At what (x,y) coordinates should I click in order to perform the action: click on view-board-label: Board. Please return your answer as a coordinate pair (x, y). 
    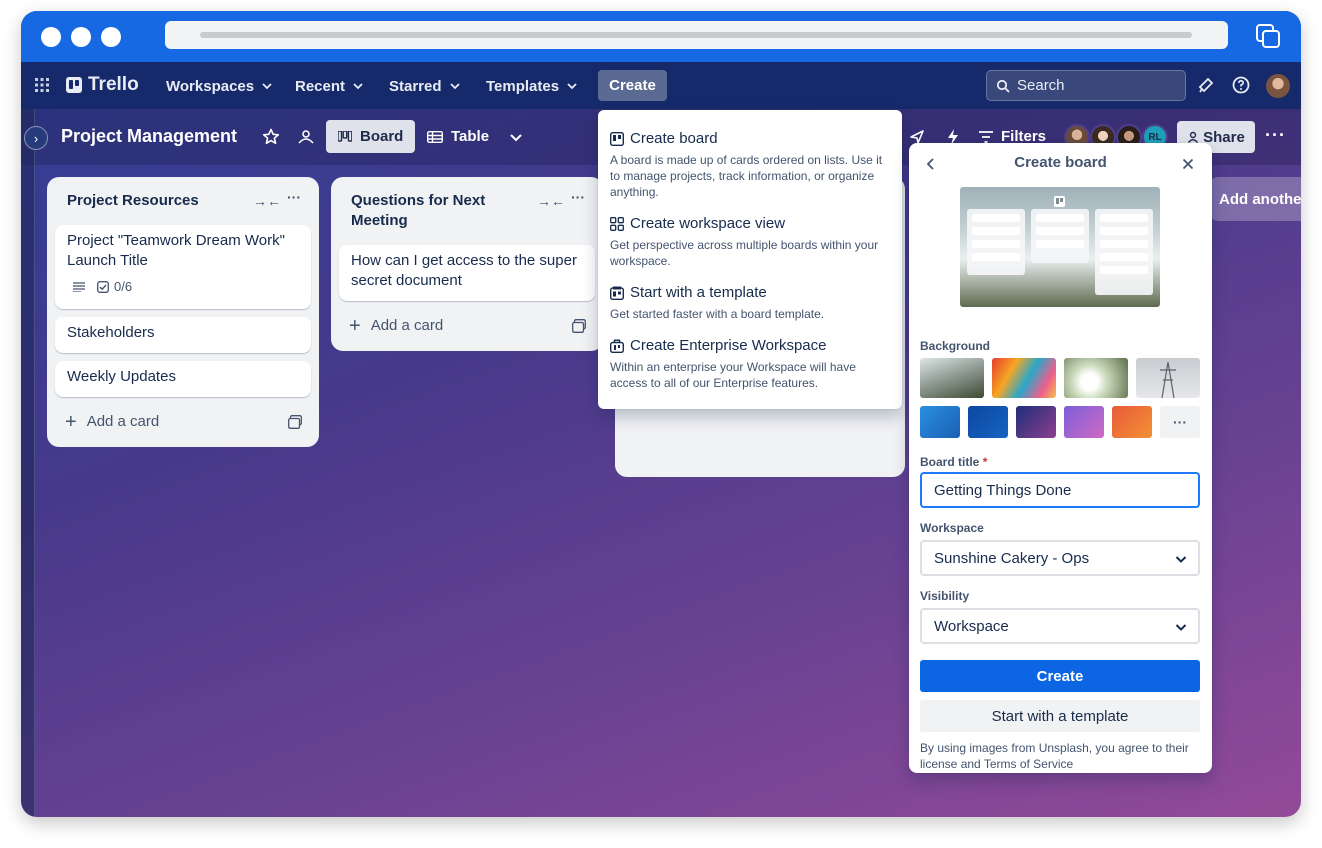
    Looking at the image, I should click on (382, 136).